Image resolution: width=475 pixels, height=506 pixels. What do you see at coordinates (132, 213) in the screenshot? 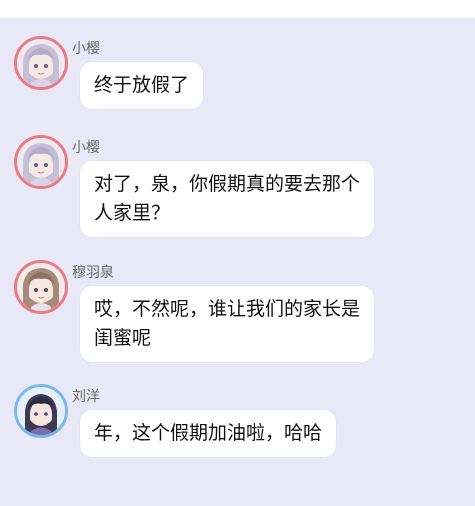
I see `message-text-line: 人家里？` at bounding box center [132, 213].